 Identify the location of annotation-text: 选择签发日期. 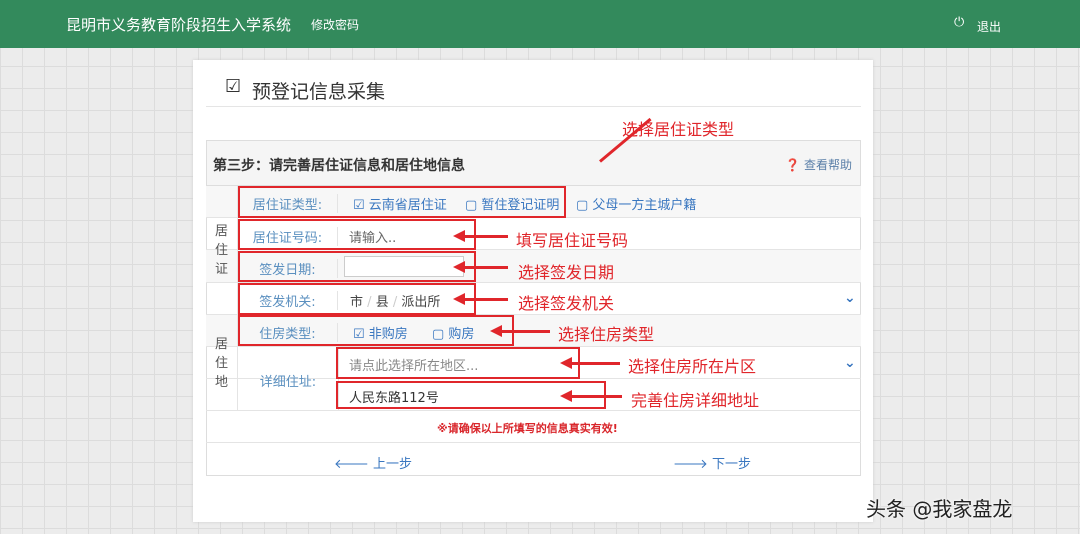
(566, 272).